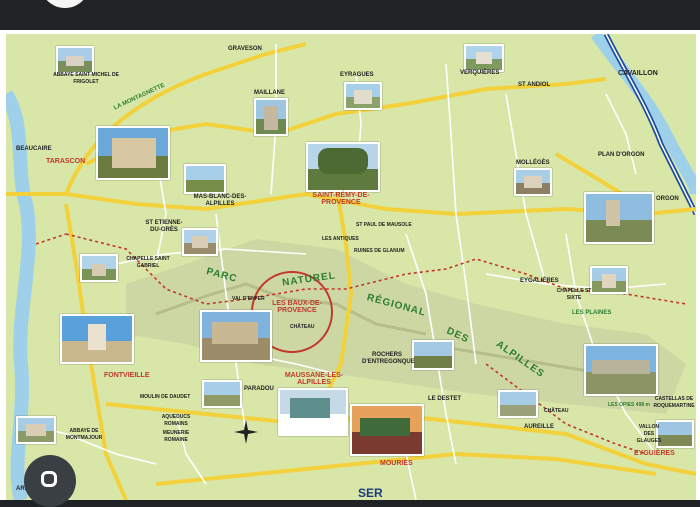 Image resolution: width=700 pixels, height=507 pixels. I want to click on label-orgon: ORGON, so click(667, 199).